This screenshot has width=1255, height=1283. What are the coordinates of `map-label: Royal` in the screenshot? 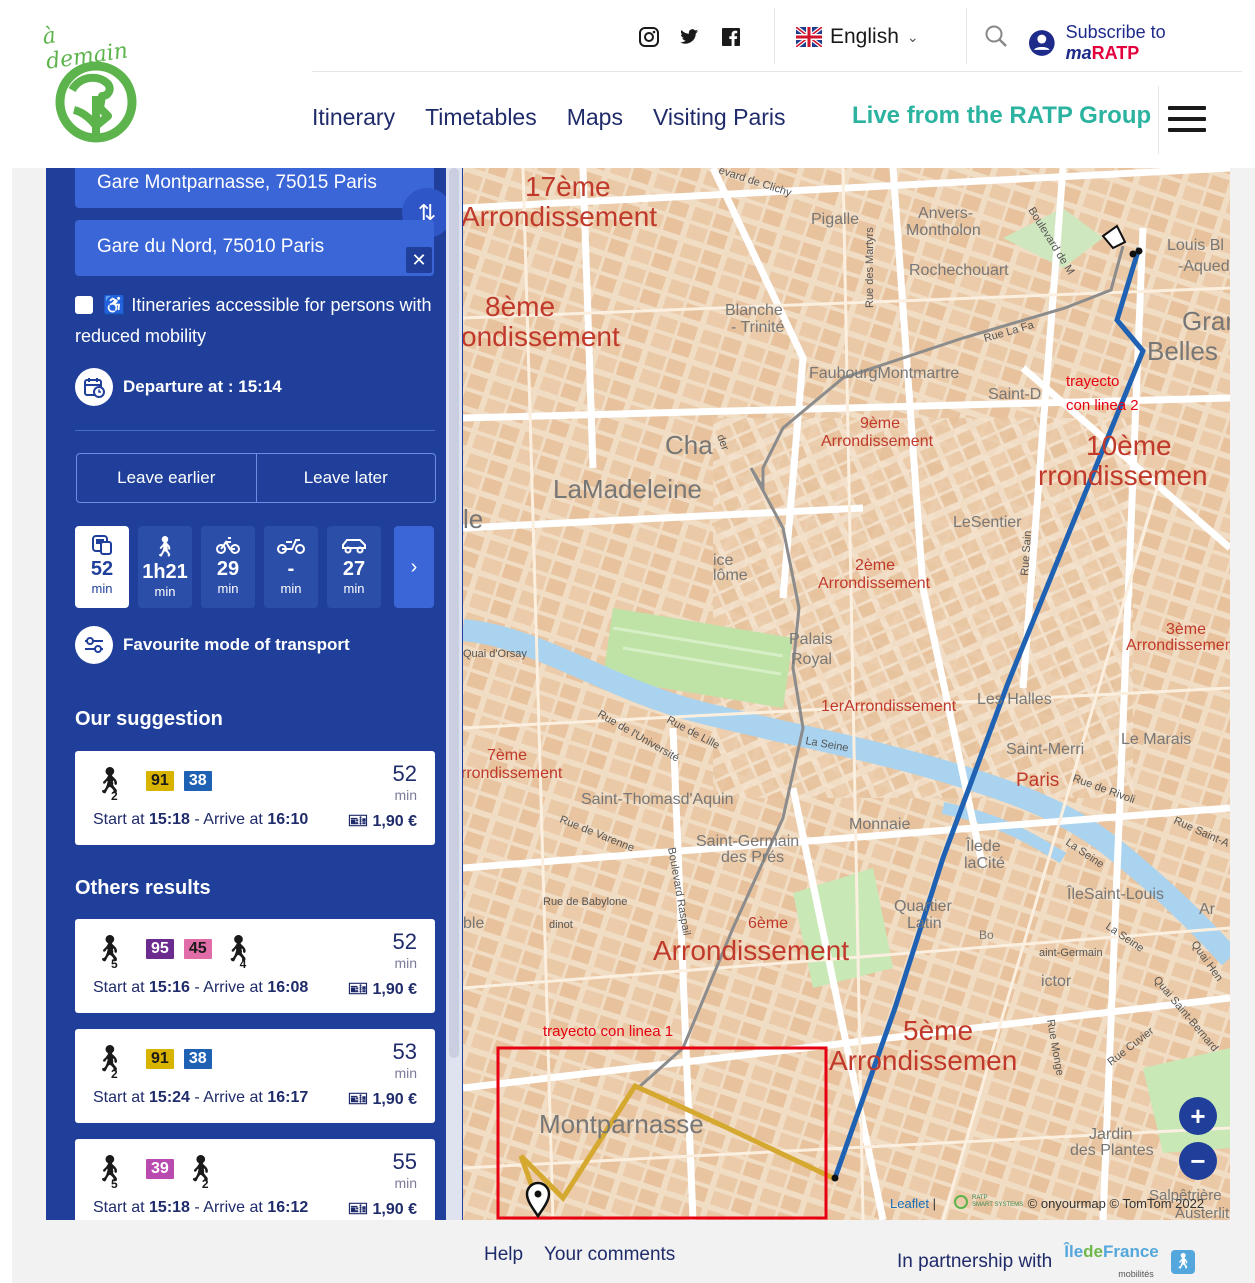 It's located at (811, 659).